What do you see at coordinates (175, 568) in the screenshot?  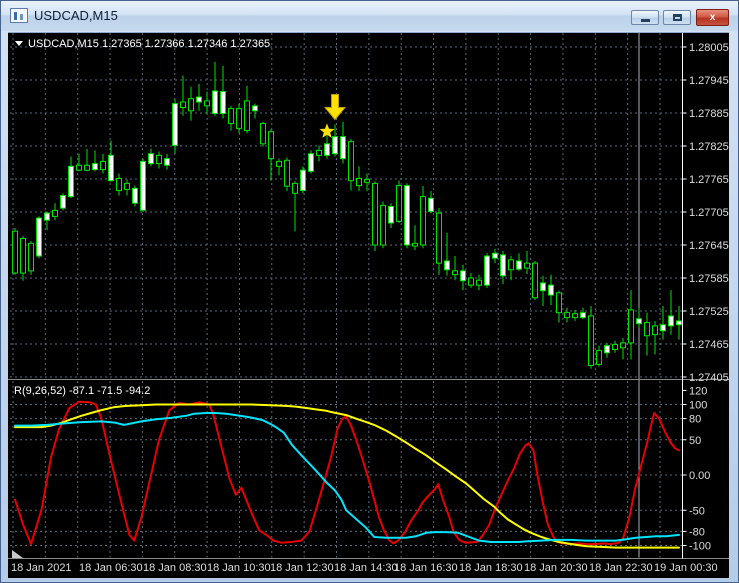 I see `svg-text: 18 Jan 08:30` at bounding box center [175, 568].